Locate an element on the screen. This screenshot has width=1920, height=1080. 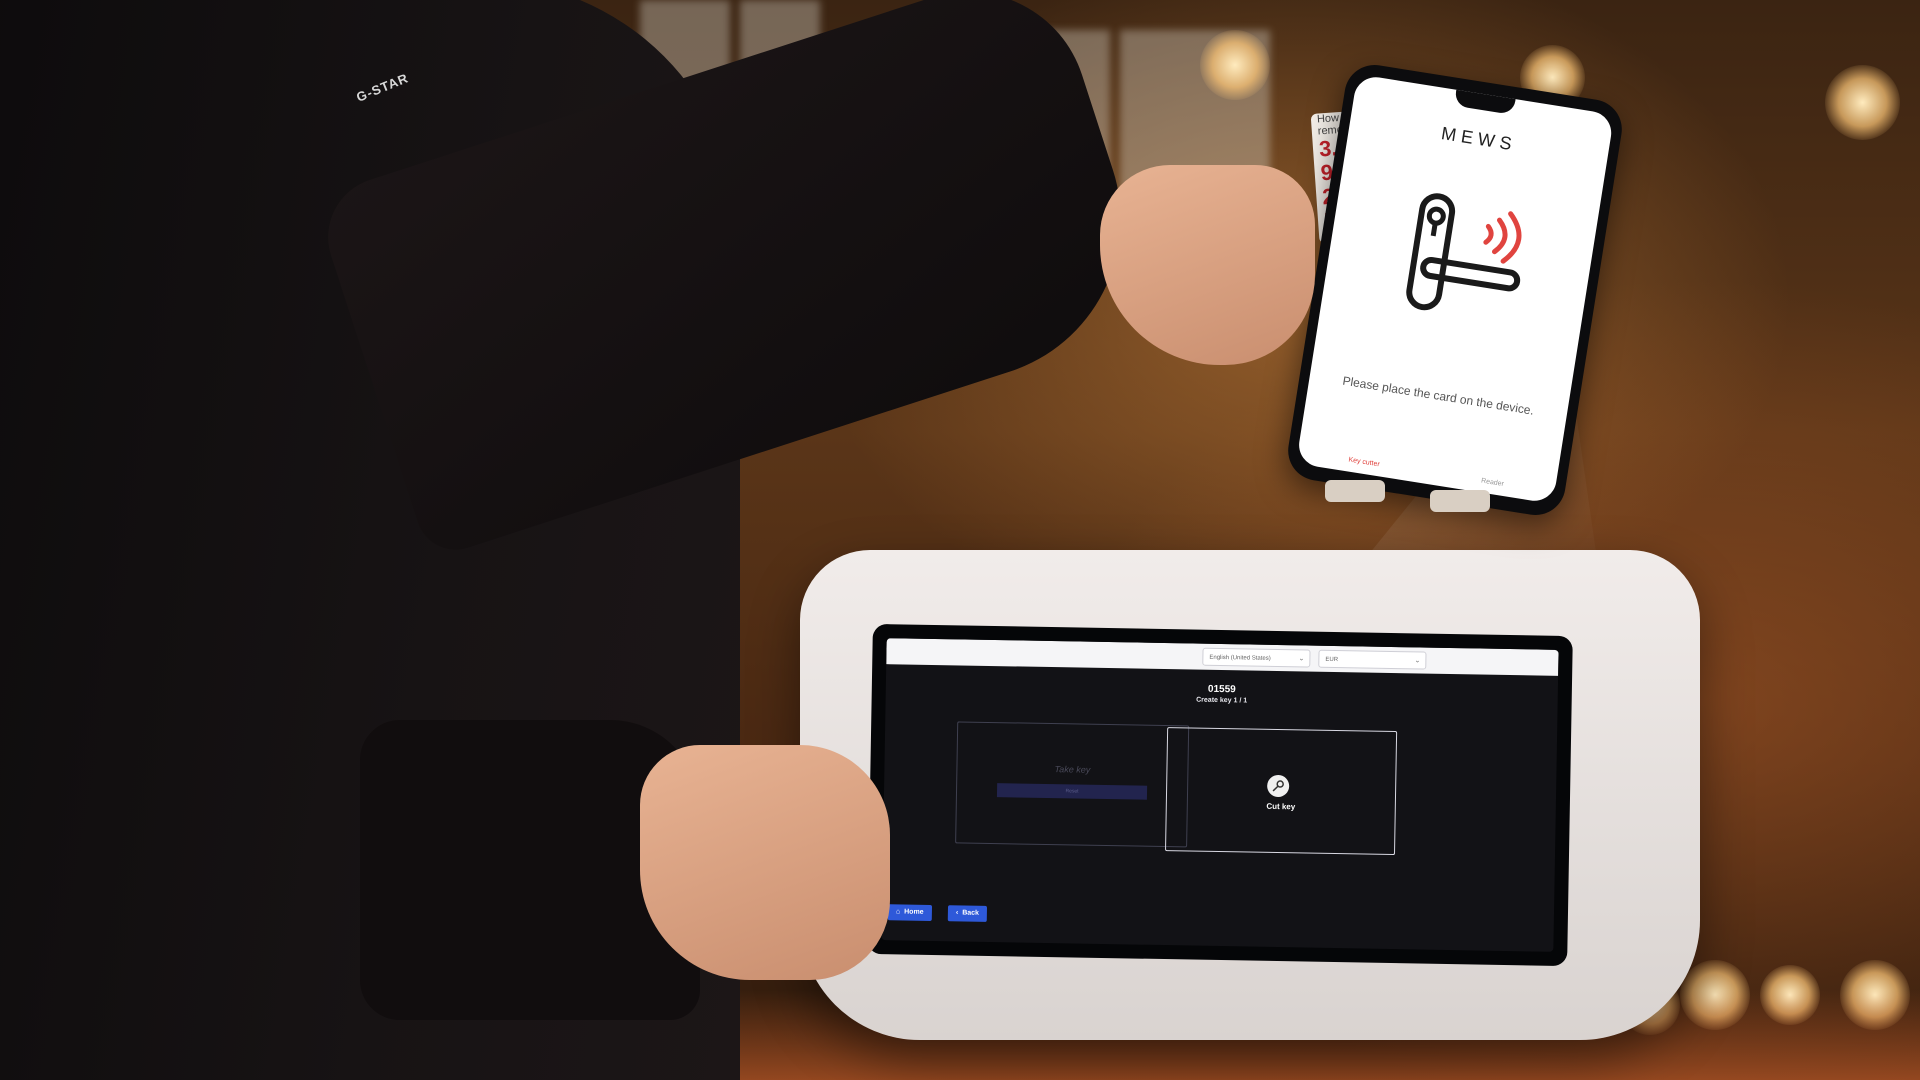
phone-notch is located at coordinates (1484, 101).